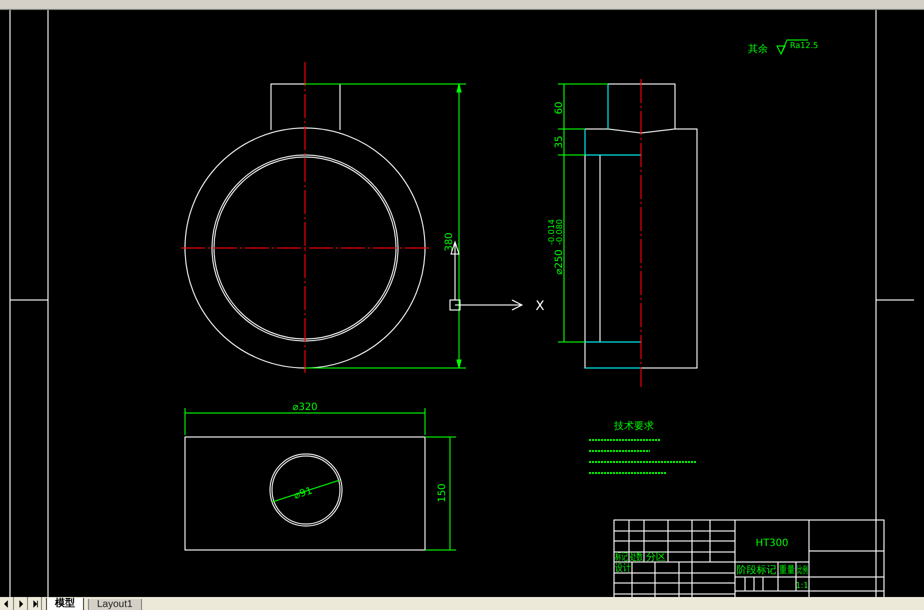  What do you see at coordinates (559, 232) in the screenshot?
I see `tolerance-text: -0.080` at bounding box center [559, 232].